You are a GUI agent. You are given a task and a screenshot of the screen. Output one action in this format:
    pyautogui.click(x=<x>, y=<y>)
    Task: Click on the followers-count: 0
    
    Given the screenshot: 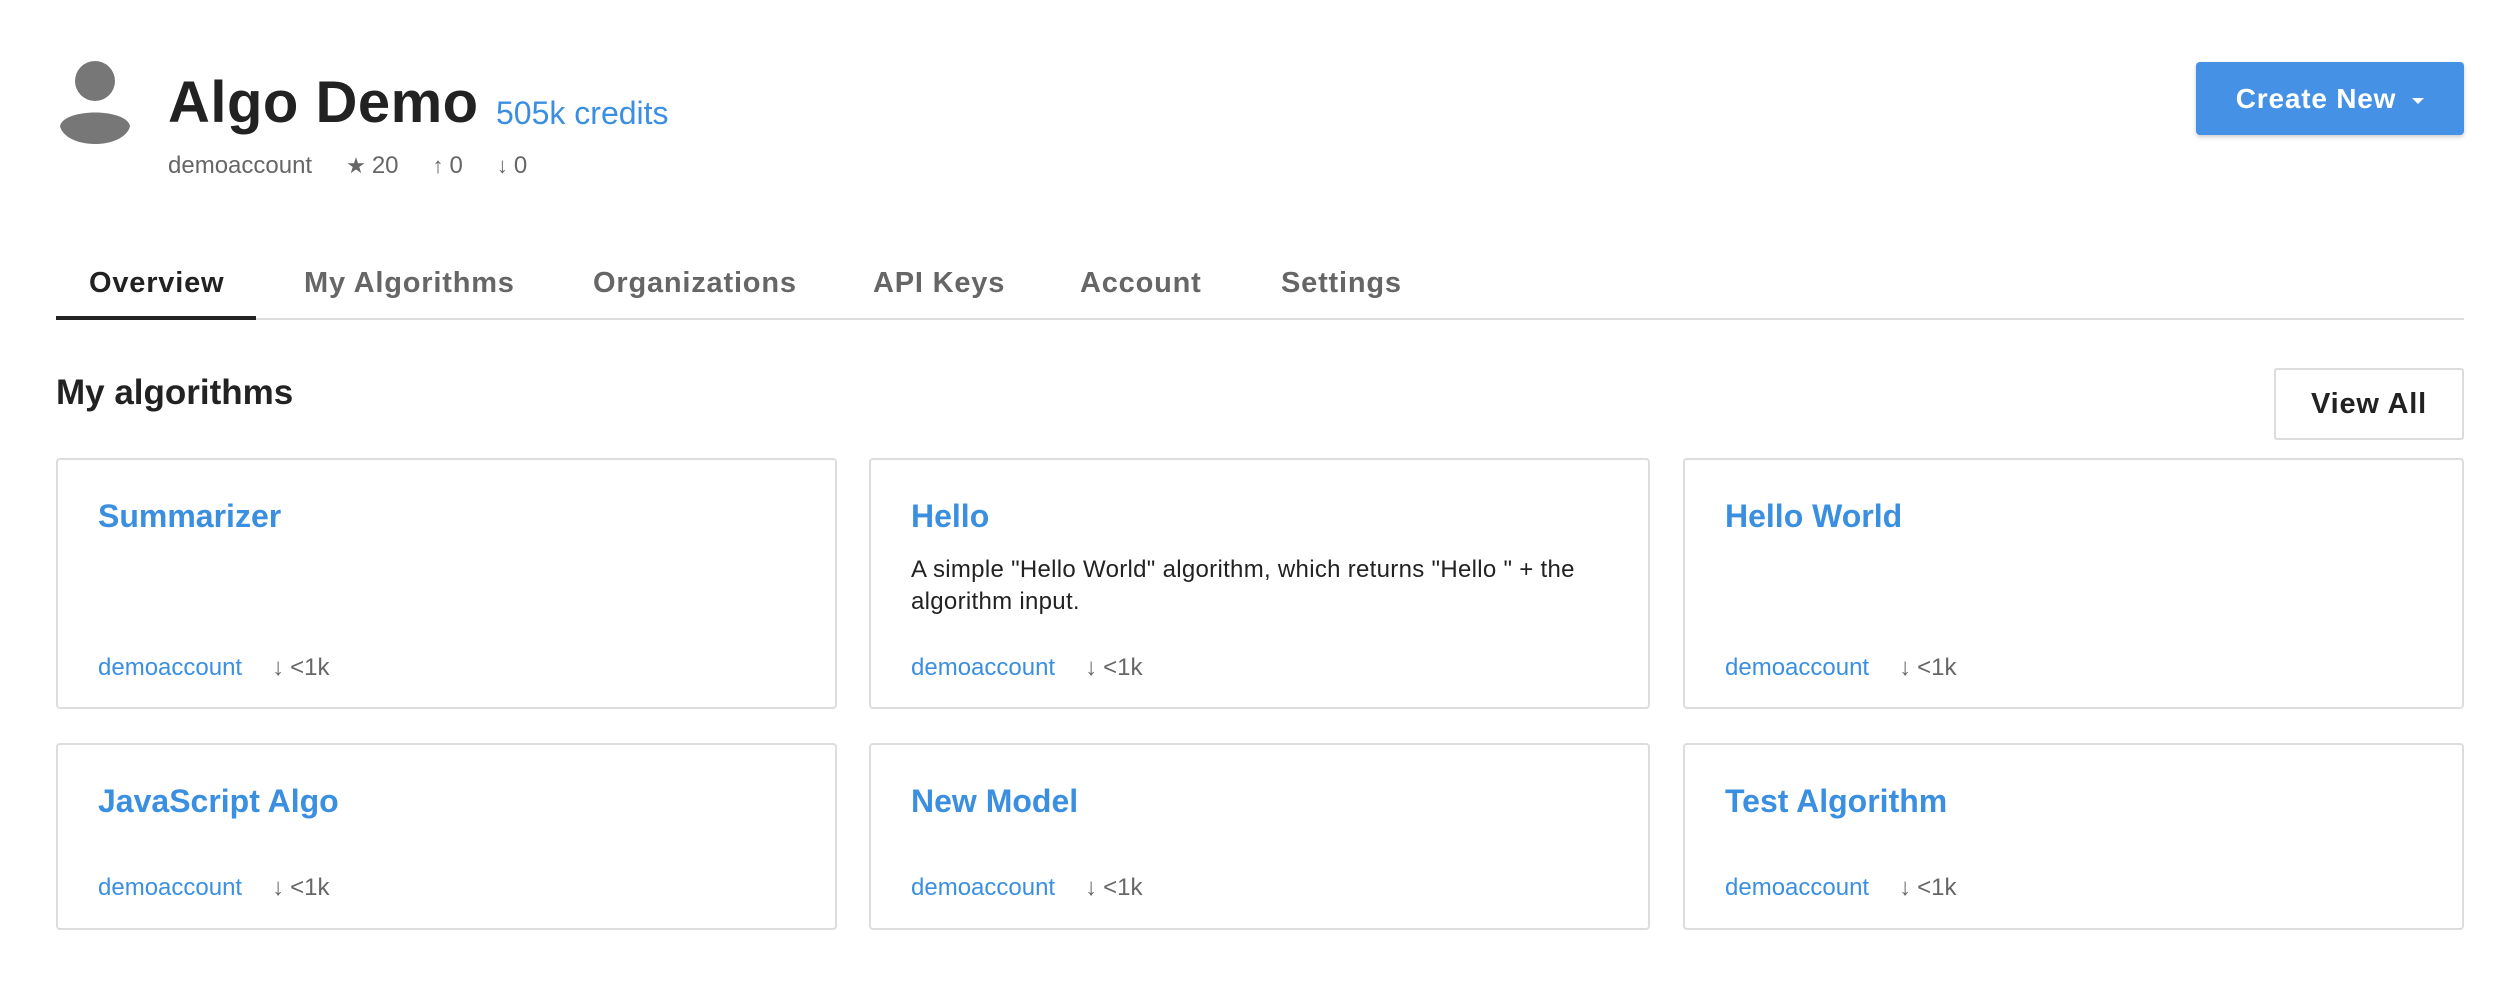 What is the action you would take?
    pyautogui.click(x=456, y=165)
    